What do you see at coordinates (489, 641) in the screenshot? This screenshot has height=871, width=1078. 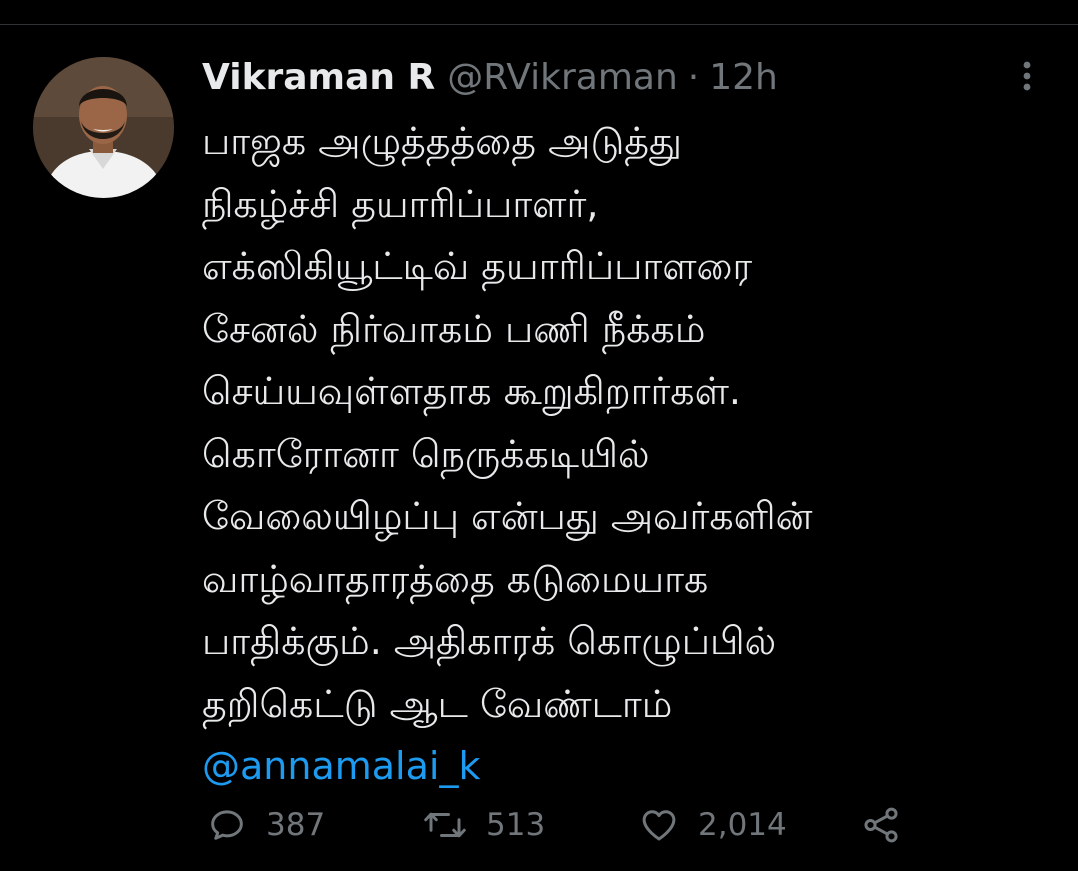 I see `tweet-text-line: பாதிக்கும். அதிகாரக் கொழுப்பில்` at bounding box center [489, 641].